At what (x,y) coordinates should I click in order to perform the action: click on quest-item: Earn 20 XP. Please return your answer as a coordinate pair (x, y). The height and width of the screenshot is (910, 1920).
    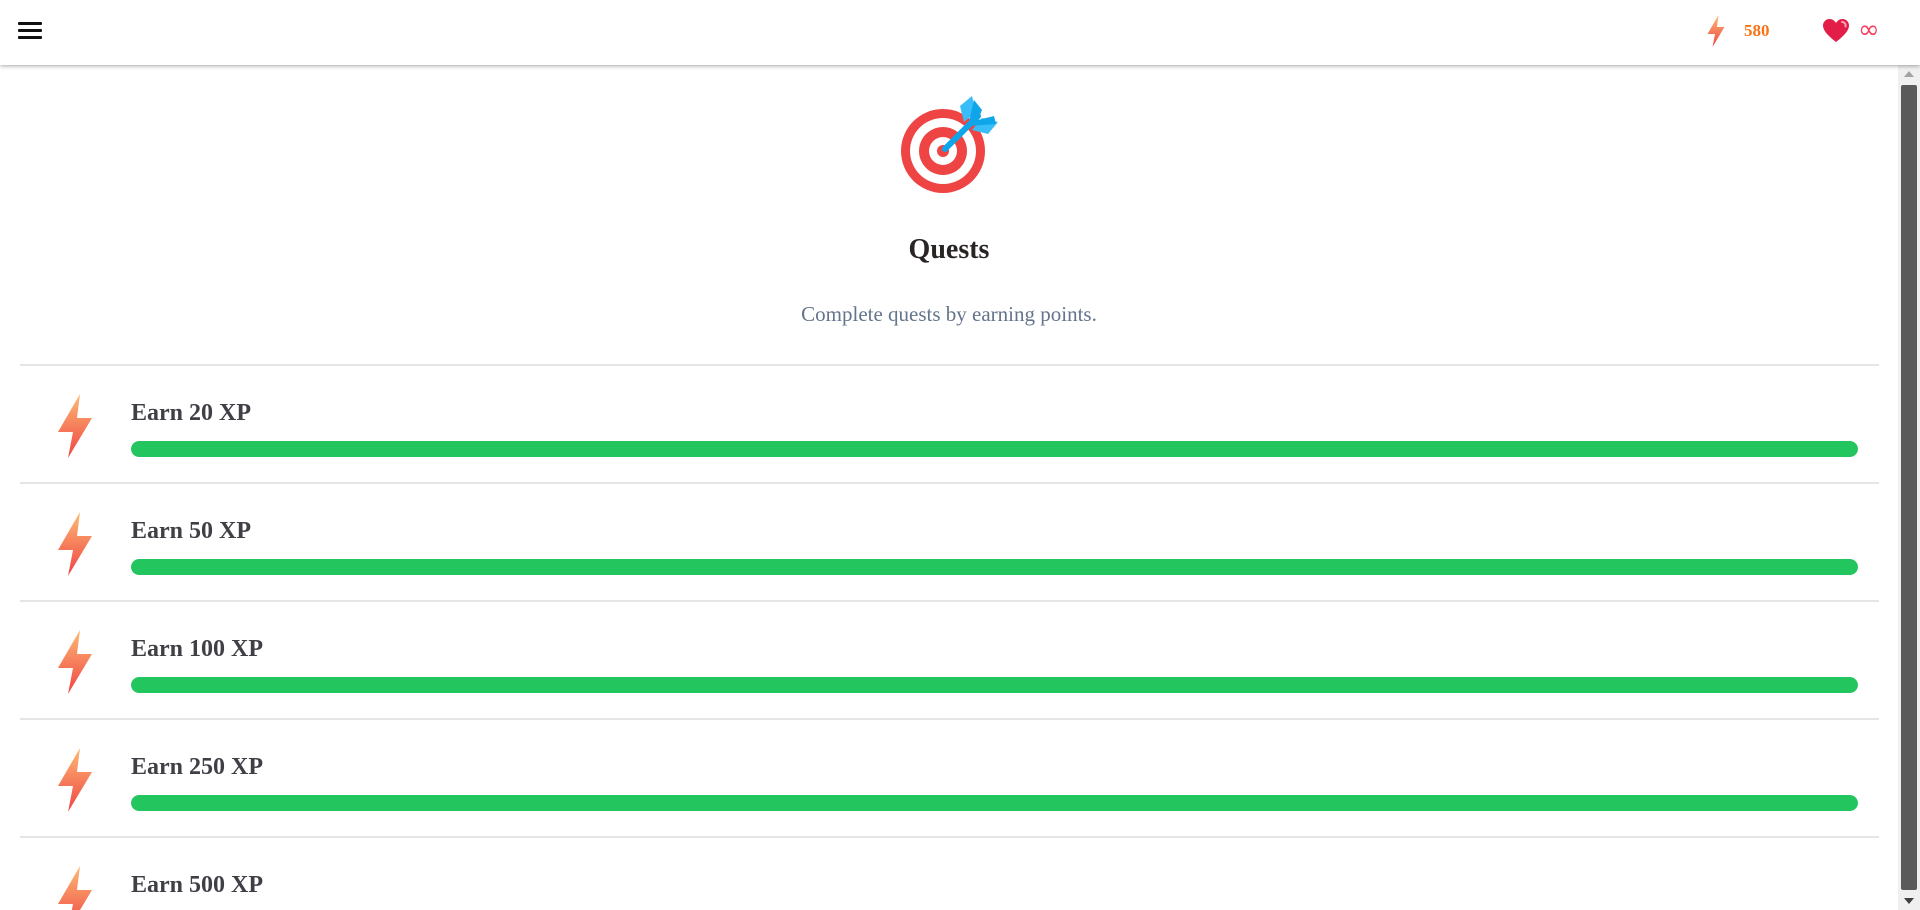
    Looking at the image, I should click on (949, 423).